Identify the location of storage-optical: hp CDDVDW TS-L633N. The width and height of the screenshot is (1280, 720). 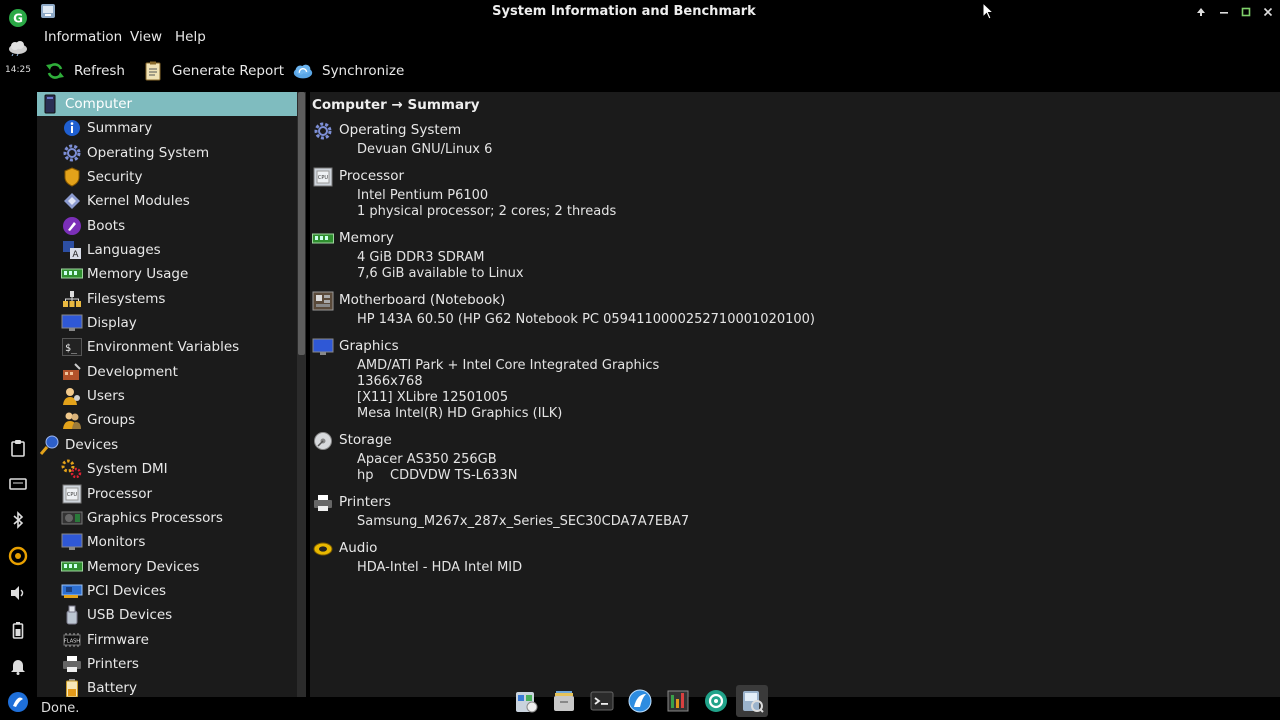
(437, 475).